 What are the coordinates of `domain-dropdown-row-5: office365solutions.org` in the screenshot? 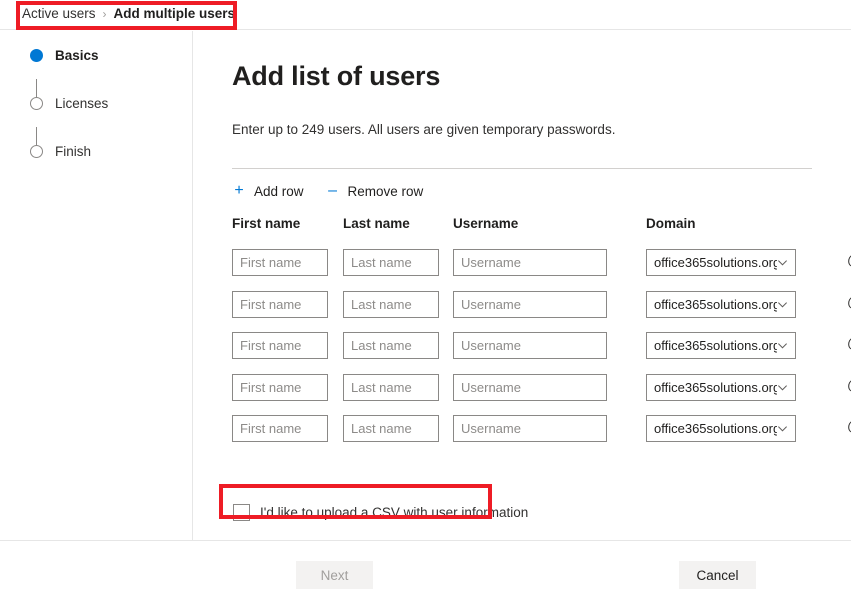 It's located at (721, 428).